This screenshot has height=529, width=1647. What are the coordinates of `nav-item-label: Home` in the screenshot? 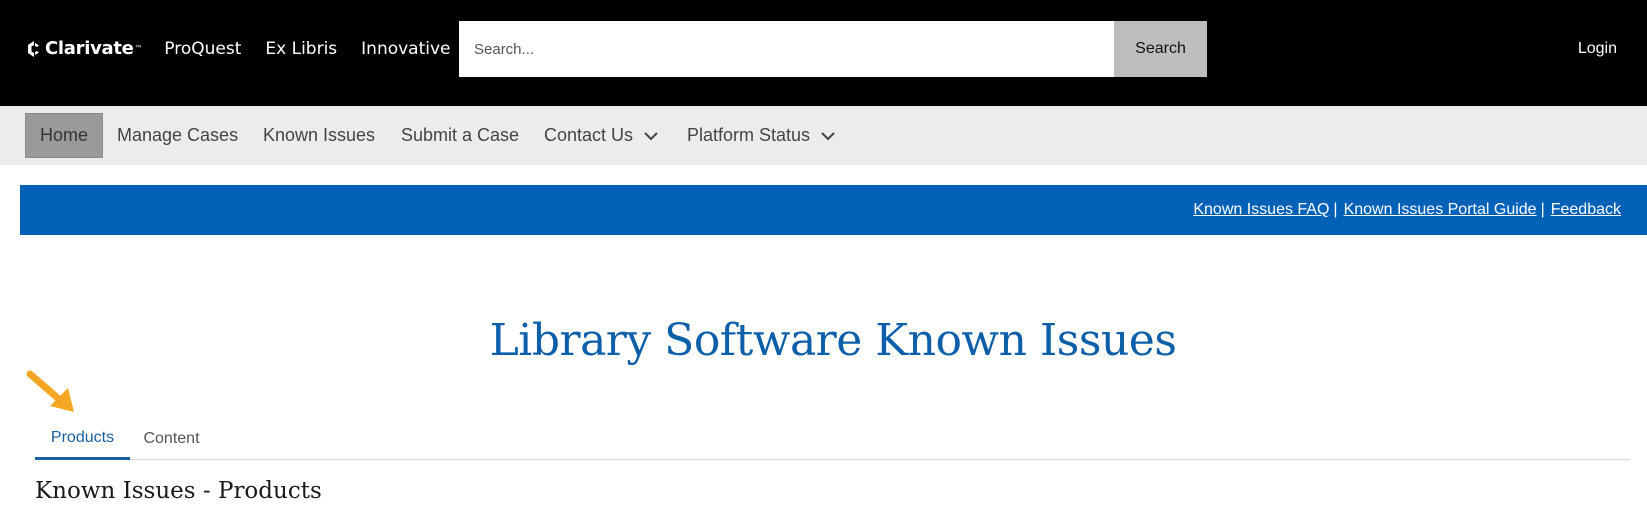 It's located at (64, 135).